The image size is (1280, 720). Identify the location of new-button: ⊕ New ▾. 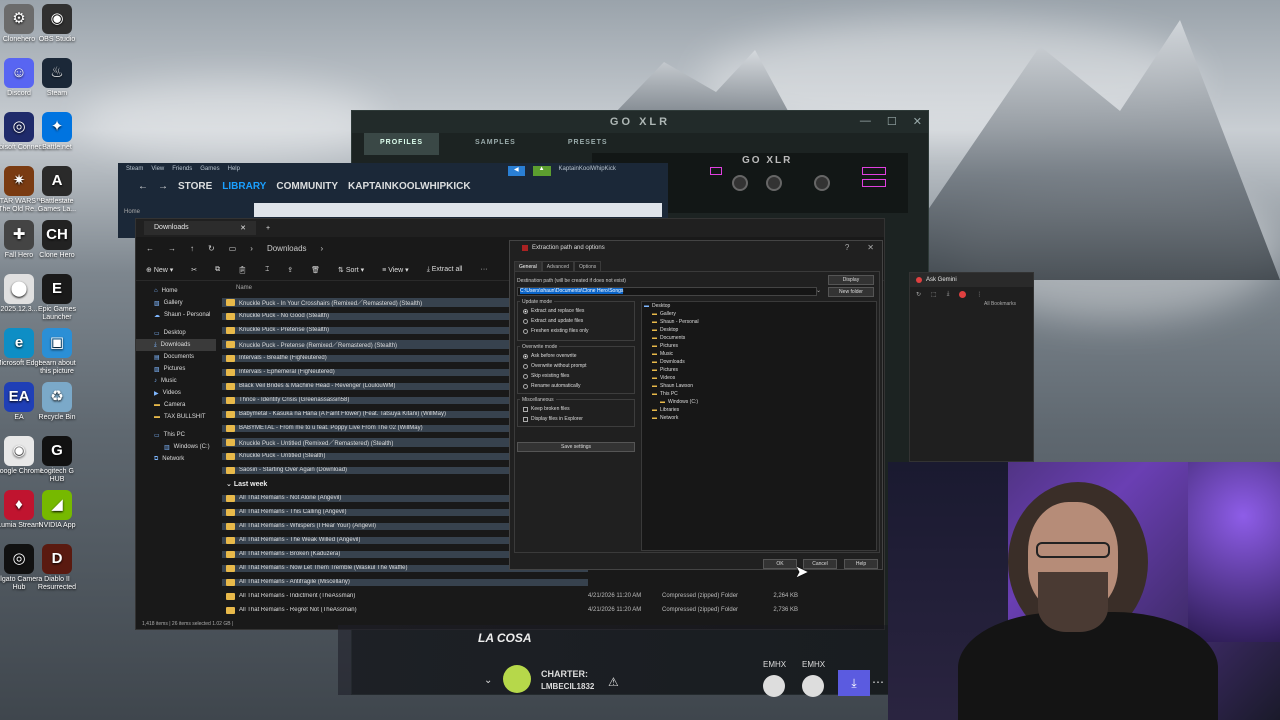
(159, 270).